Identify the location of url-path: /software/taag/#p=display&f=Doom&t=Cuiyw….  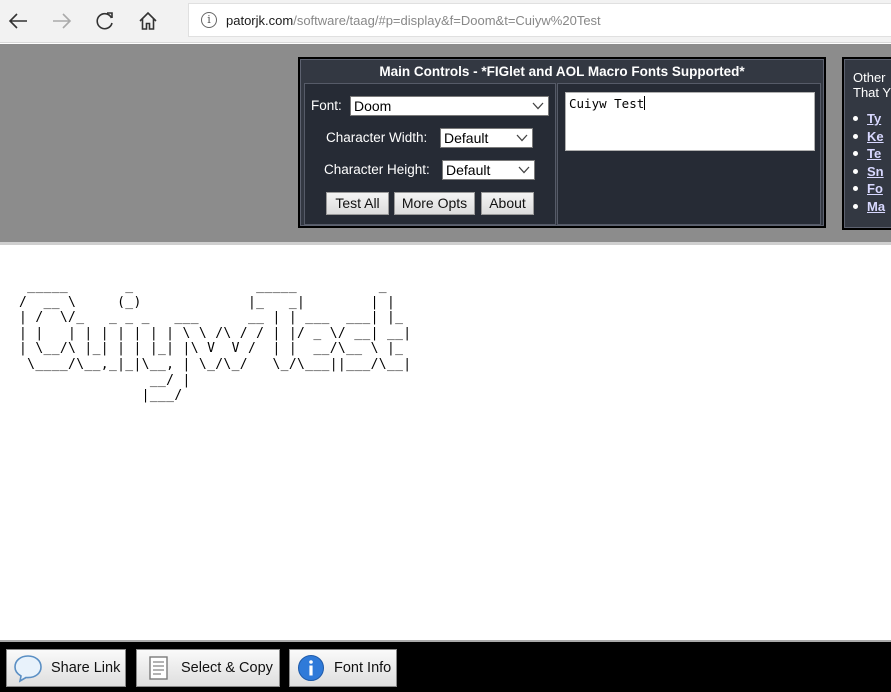
(447, 20).